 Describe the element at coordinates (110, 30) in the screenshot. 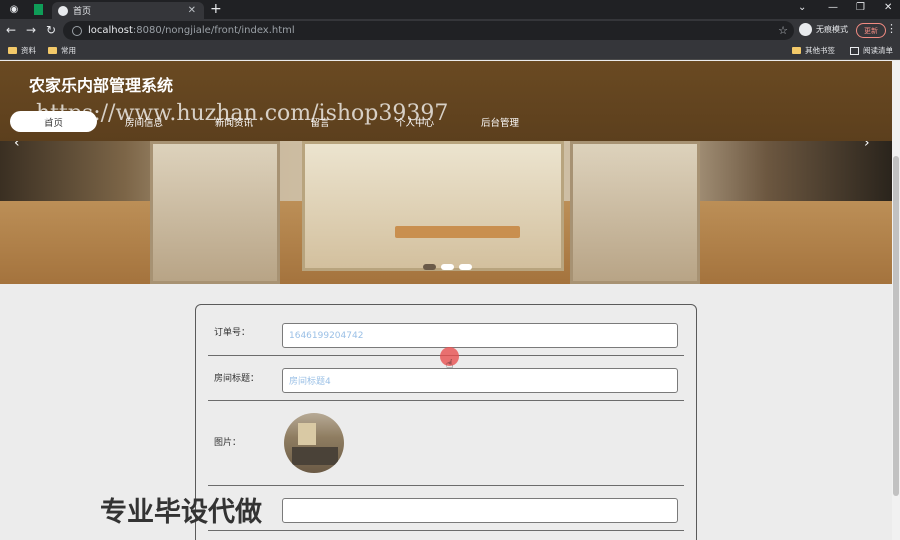

I see `url-host: localhost` at that location.